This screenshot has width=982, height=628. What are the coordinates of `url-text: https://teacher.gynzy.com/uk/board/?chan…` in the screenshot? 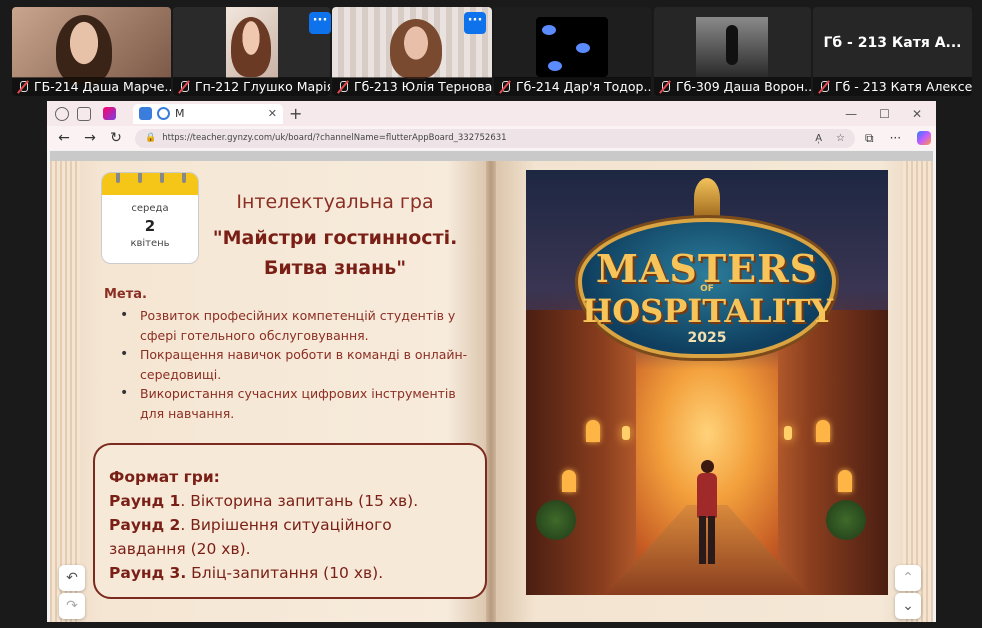 It's located at (334, 138).